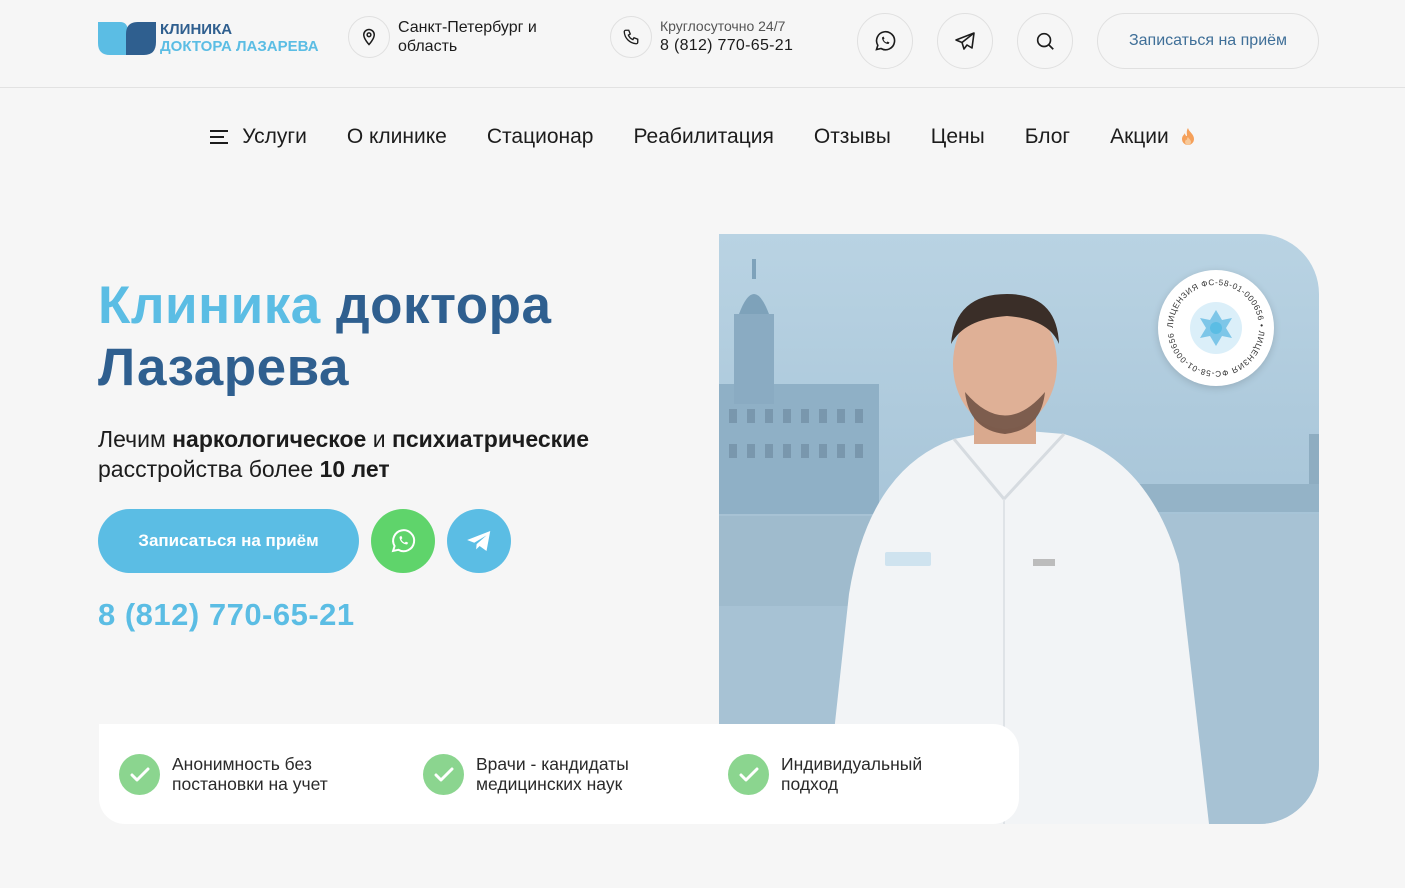  I want to click on feature-text: Индивидуальный подход, so click(852, 774).